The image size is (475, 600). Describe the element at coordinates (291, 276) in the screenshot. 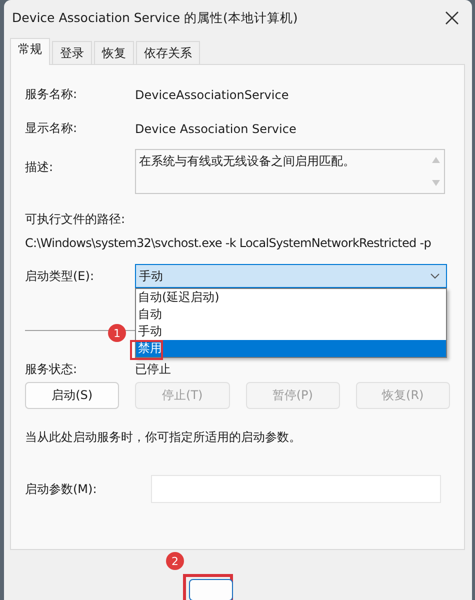

I see `startup-type-dropdown: 手动` at that location.